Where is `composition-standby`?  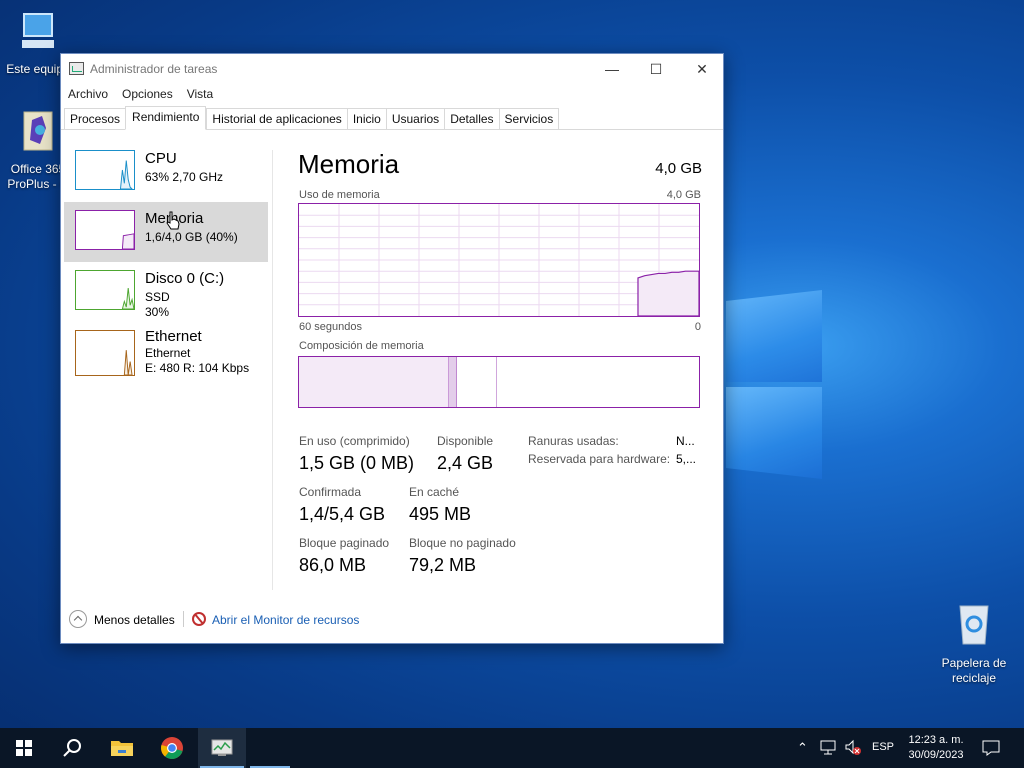 composition-standby is located at coordinates (477, 382).